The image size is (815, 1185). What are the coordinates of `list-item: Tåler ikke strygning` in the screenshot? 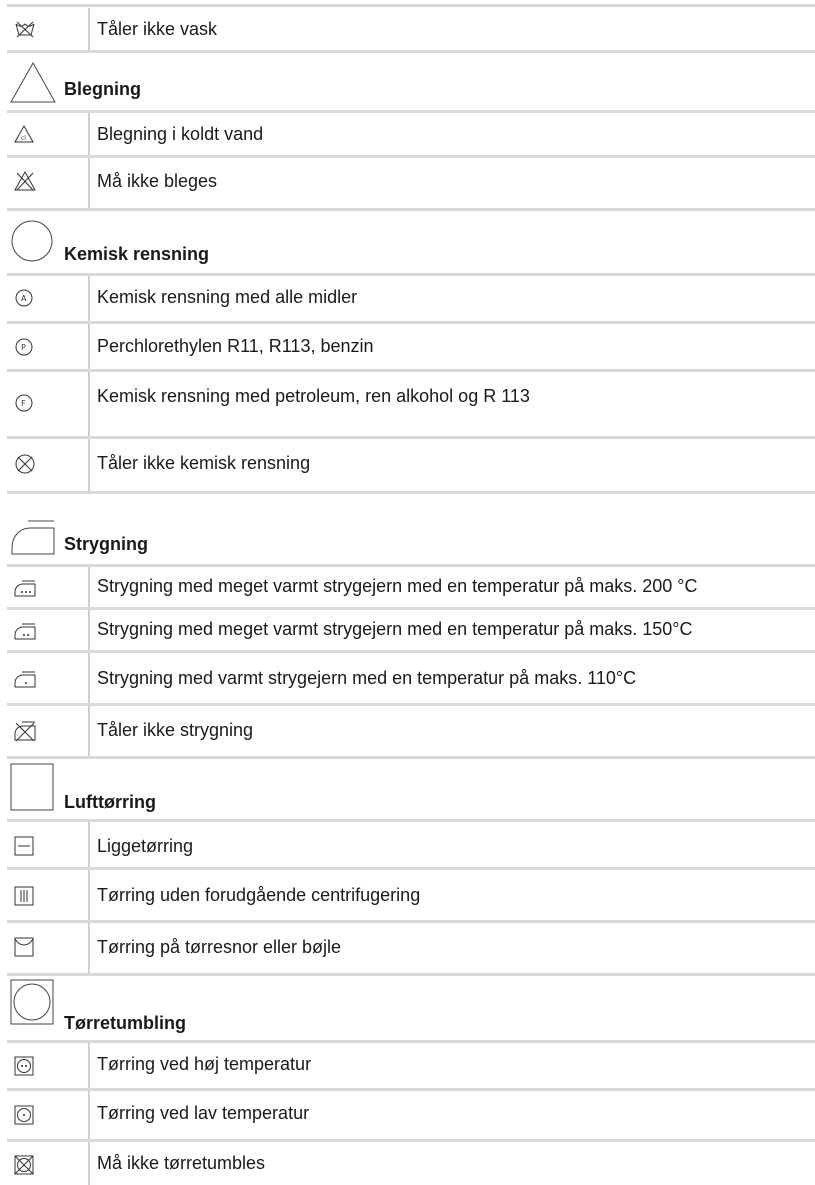 It's located at (411, 731).